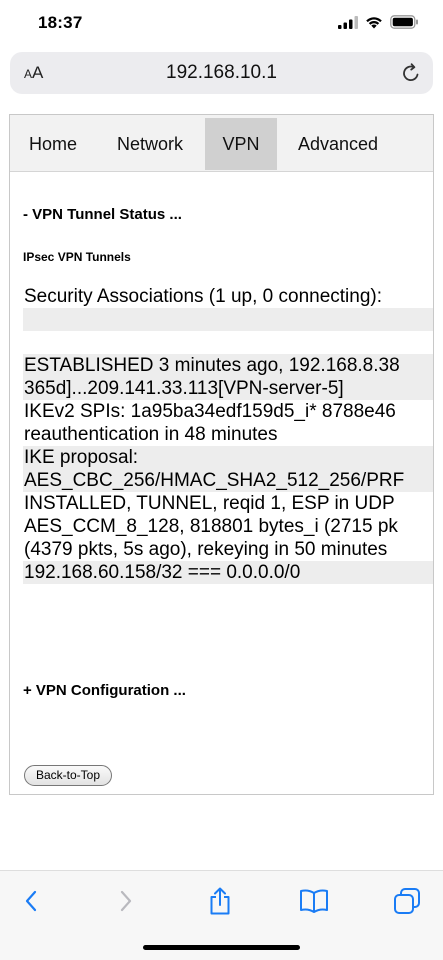 This screenshot has height=960, width=443. I want to click on status-line: reauthentication in 48 minutes, so click(151, 434).